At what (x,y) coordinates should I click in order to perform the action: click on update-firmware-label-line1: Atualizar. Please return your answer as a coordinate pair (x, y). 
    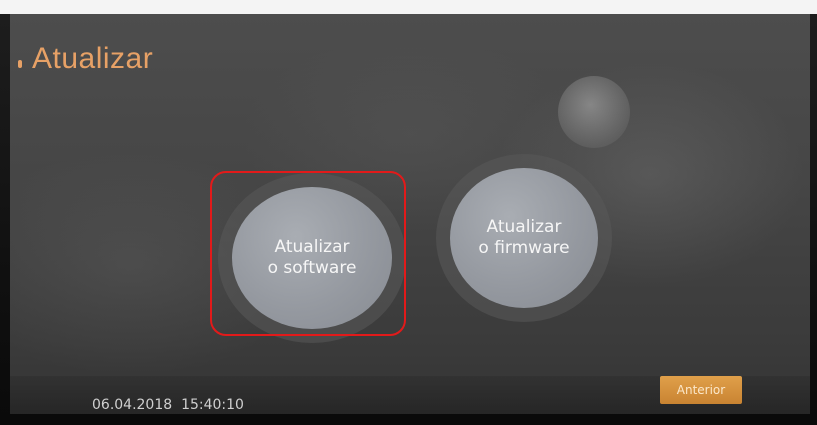
    Looking at the image, I should click on (524, 227).